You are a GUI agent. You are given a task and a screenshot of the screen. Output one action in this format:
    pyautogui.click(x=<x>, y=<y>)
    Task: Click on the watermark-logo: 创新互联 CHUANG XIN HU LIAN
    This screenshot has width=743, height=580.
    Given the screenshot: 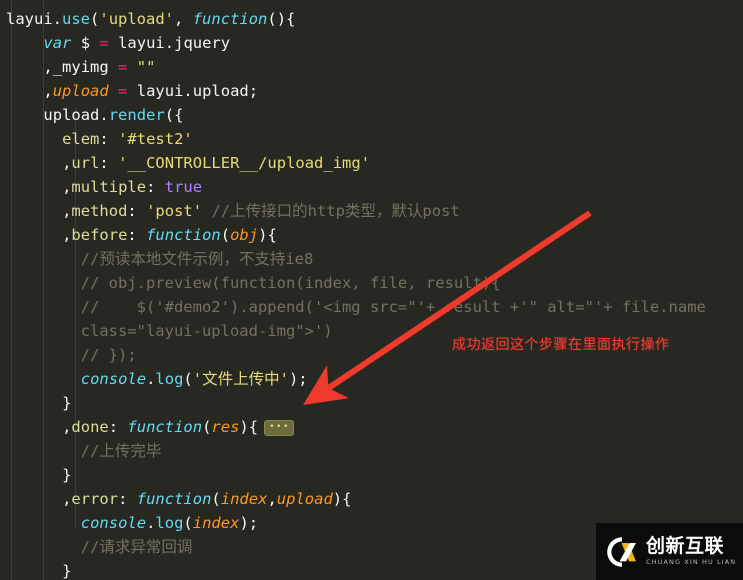 What is the action you would take?
    pyautogui.click(x=669, y=551)
    